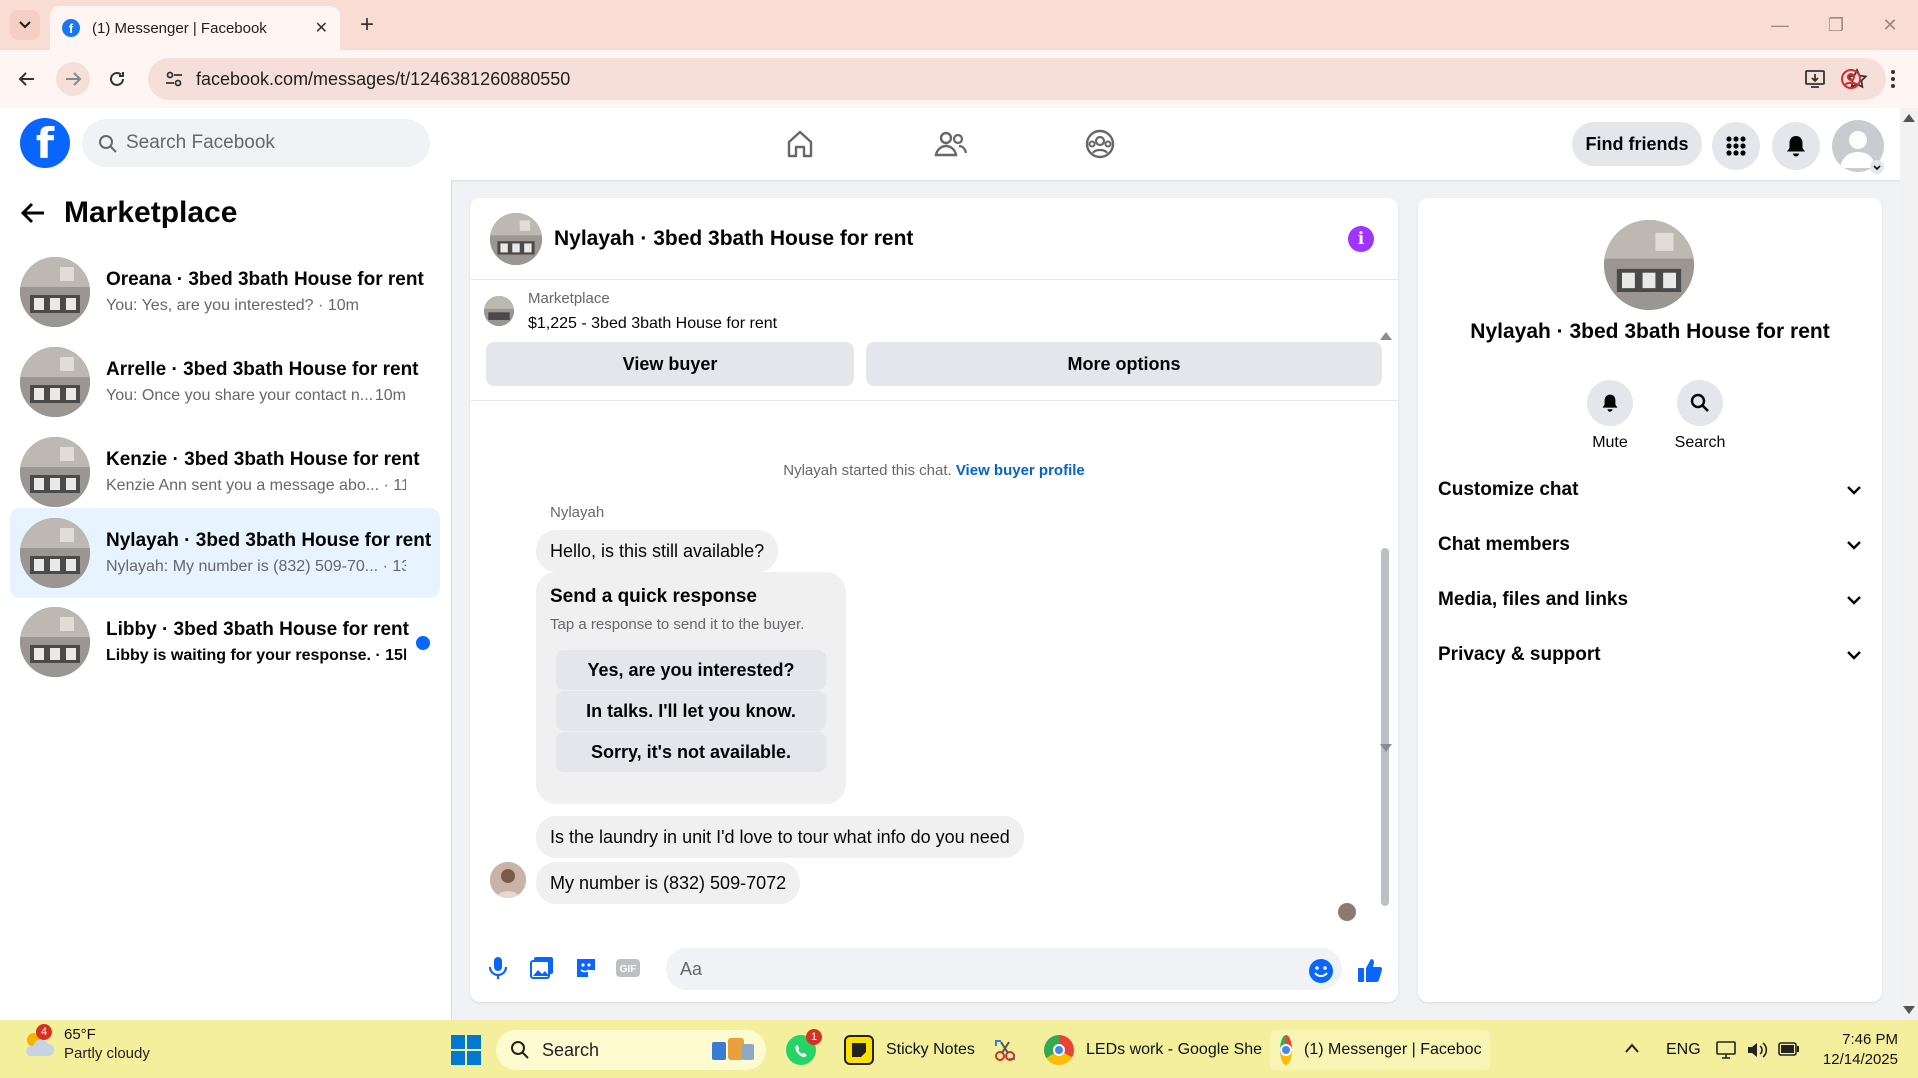 Image resolution: width=1918 pixels, height=1078 pixels. I want to click on tab-title: (1) Messenger | Facebook, so click(179, 28).